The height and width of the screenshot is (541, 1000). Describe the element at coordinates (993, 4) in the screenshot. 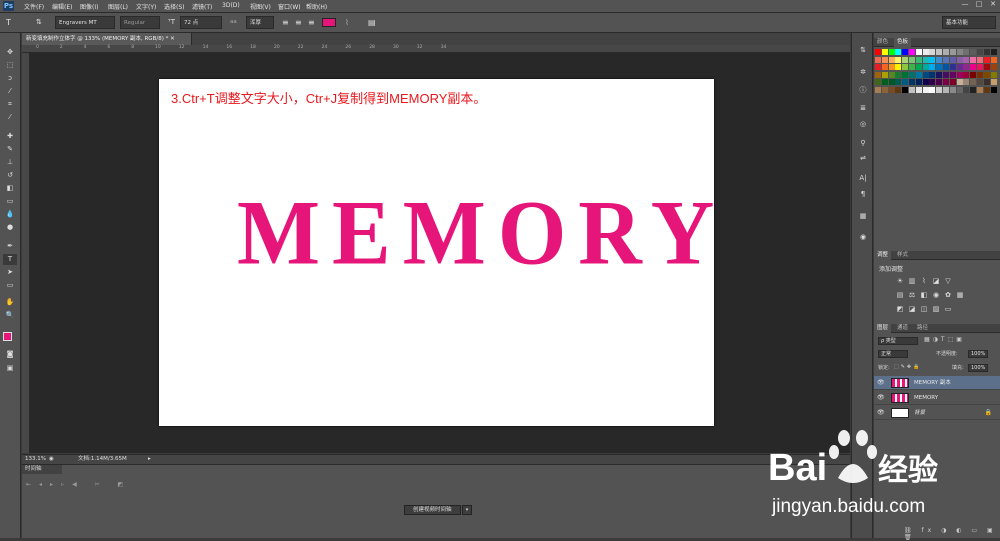

I see `close-button: ✕` at that location.